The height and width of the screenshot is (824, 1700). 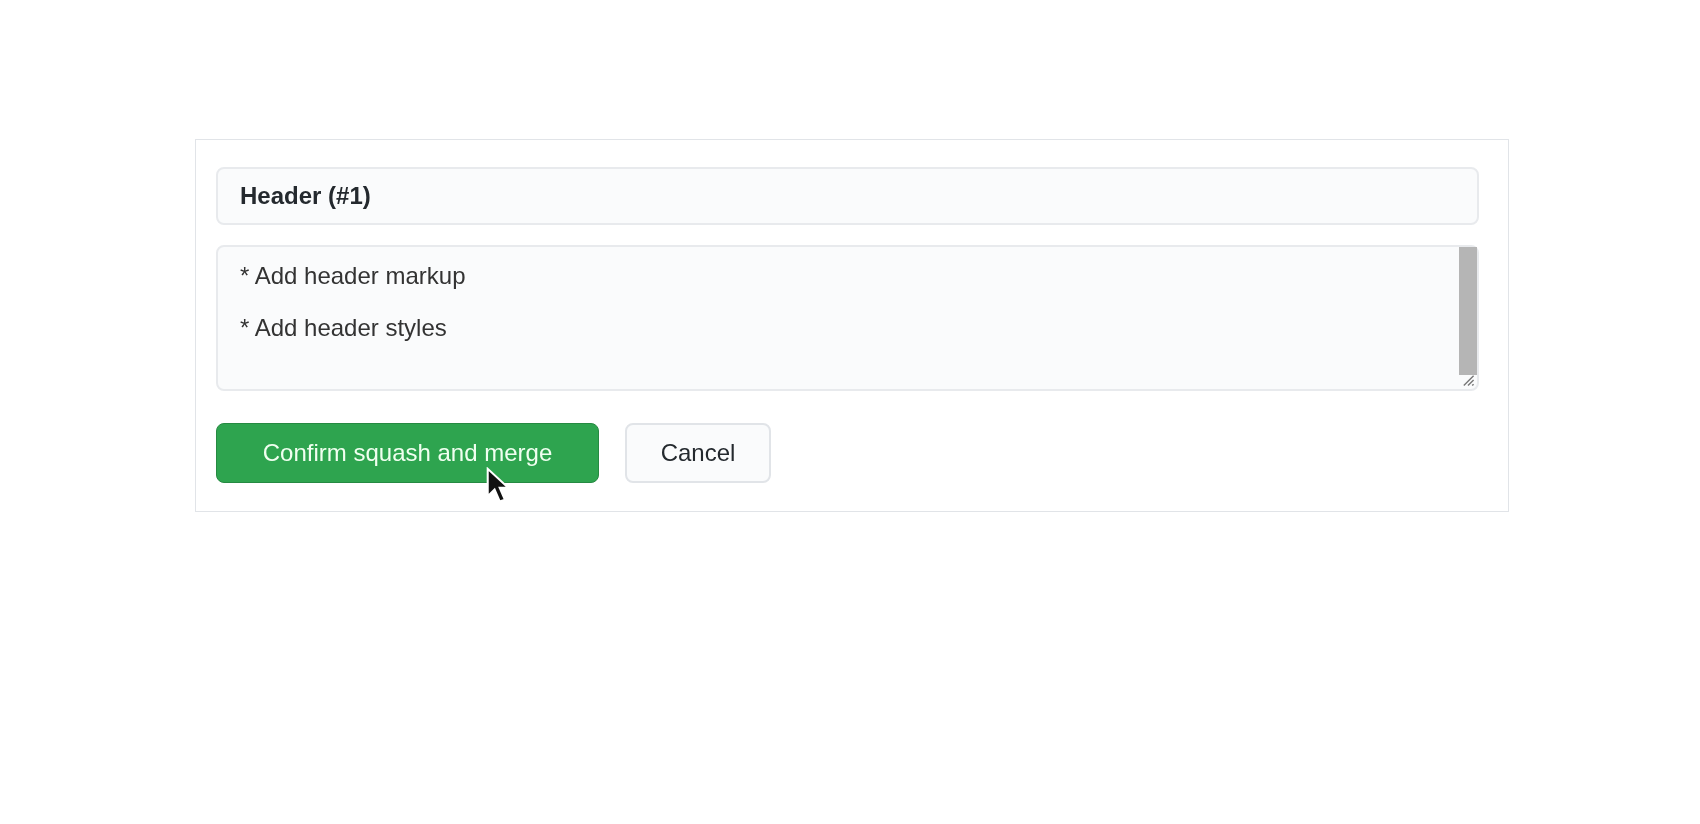 I want to click on scrollbar, so click(x=1468, y=311).